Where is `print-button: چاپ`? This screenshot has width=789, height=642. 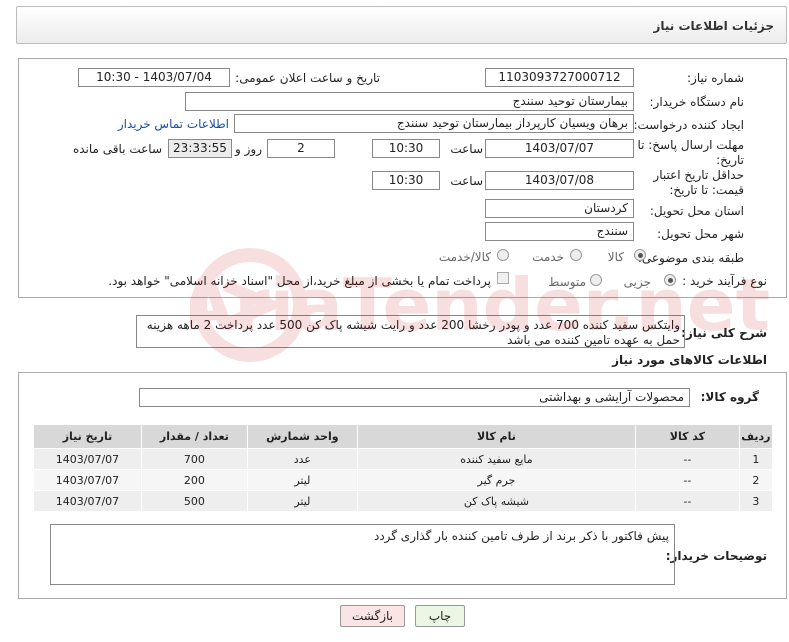 print-button: چاپ is located at coordinates (440, 616).